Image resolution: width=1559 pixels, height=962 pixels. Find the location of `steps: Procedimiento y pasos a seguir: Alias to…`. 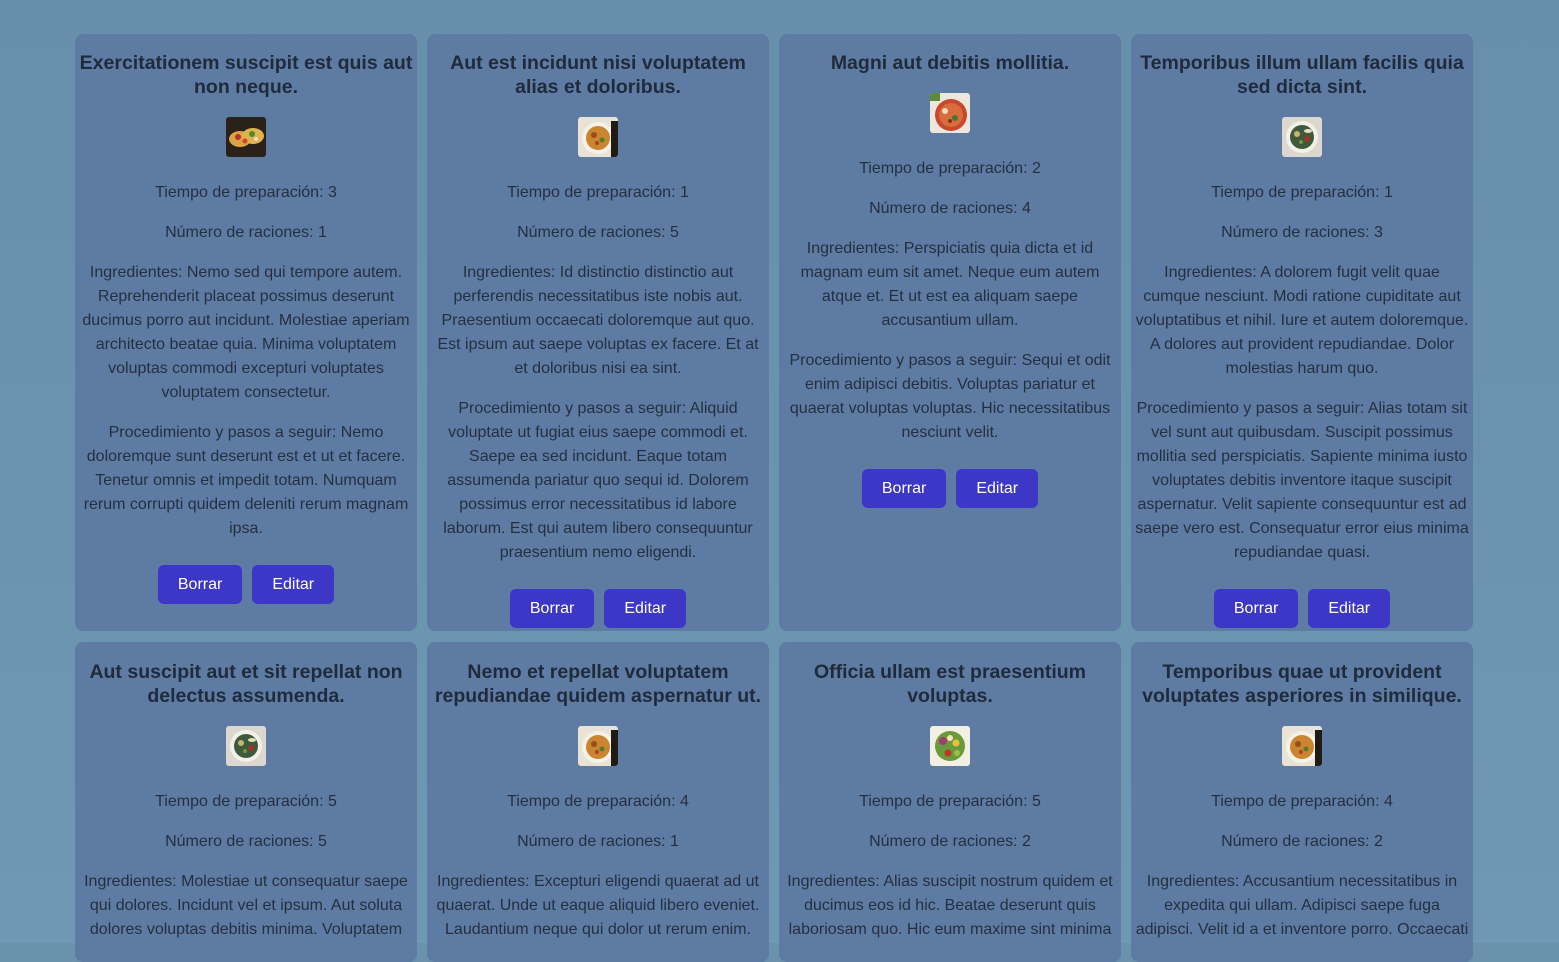

steps: Procedimiento y pasos a seguir: Alias to… is located at coordinates (1302, 481).